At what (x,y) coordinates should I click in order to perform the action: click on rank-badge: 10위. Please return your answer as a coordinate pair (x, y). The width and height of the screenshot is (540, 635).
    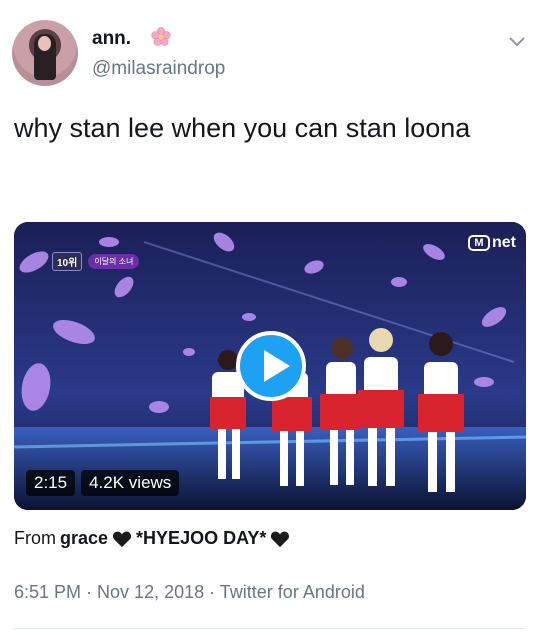
    Looking at the image, I should click on (67, 261).